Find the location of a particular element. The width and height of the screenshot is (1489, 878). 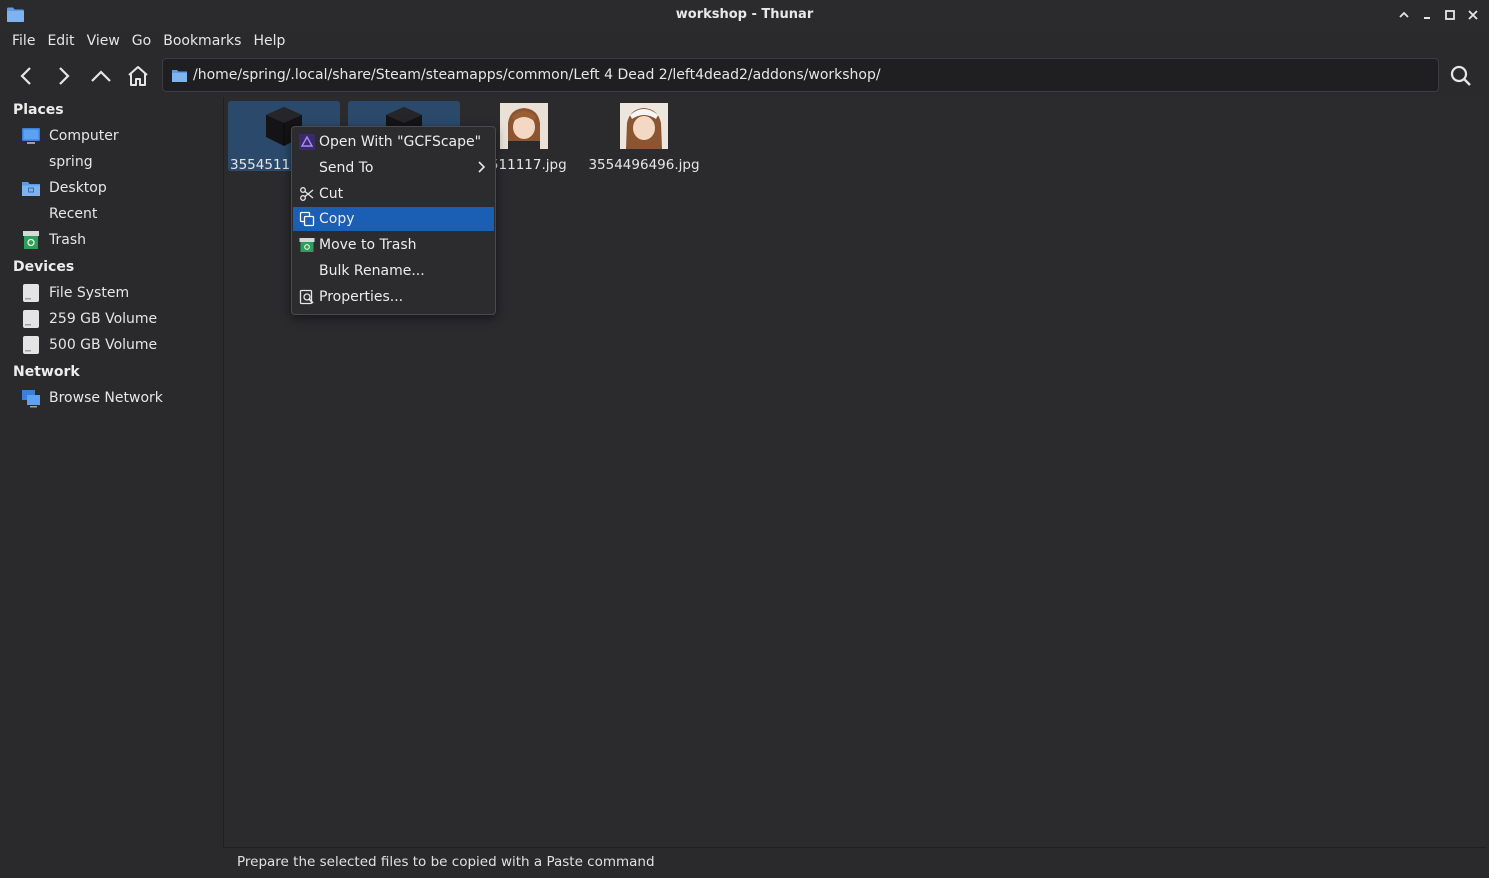

menu-item-open-with-gcfscape: Open With "GCFScape" is located at coordinates (393, 142).